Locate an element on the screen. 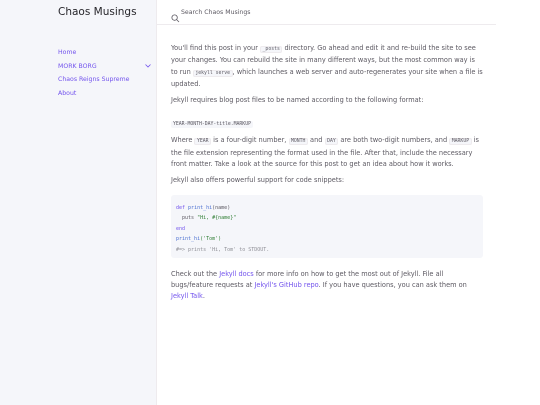  nav-item-label: Chaos Reigns Supreme is located at coordinates (94, 79).